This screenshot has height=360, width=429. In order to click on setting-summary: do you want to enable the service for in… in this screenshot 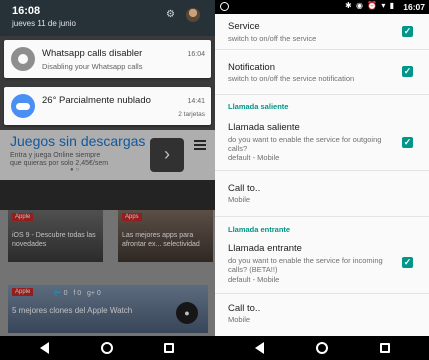, I will do `click(305, 265)`.